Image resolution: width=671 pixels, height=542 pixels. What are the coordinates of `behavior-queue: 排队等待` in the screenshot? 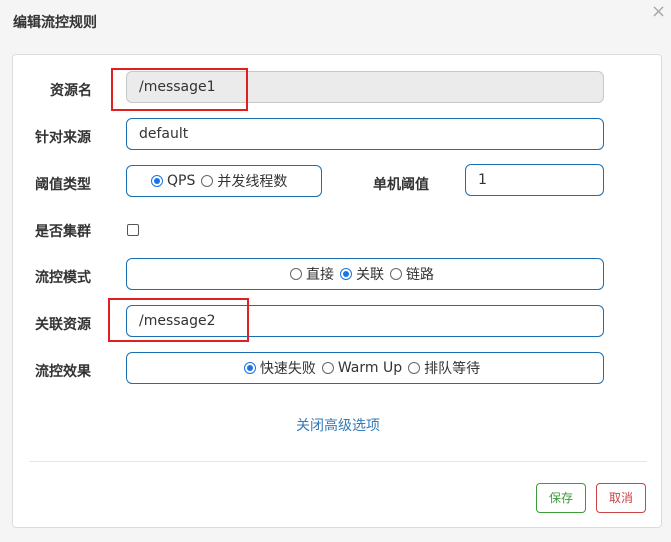 It's located at (444, 368).